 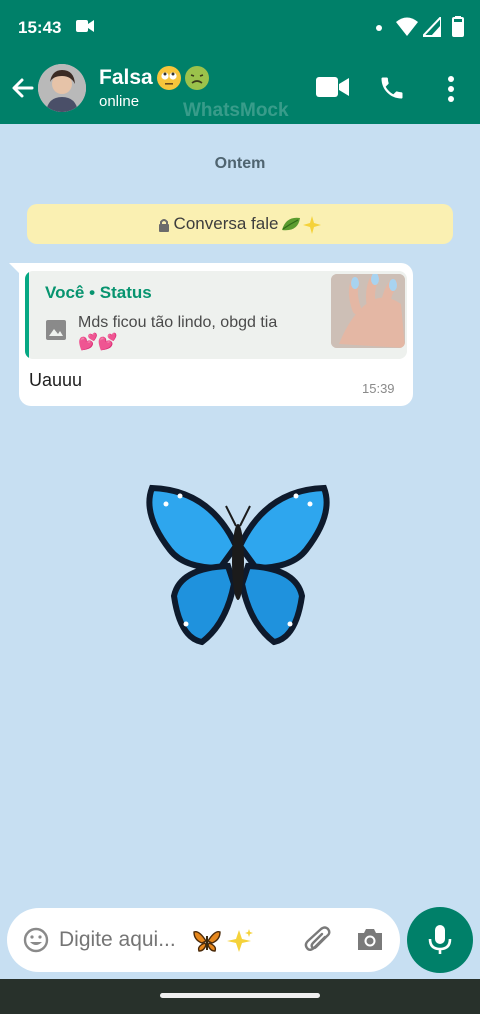 I want to click on system-notice: Conversa fale, so click(x=240, y=224).